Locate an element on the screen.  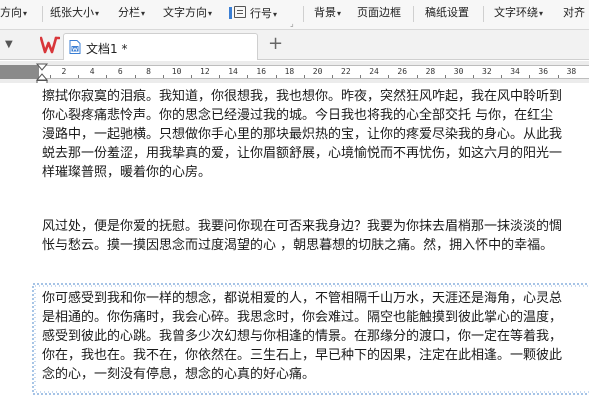
ruler-number: 8 is located at coordinates (148, 71).